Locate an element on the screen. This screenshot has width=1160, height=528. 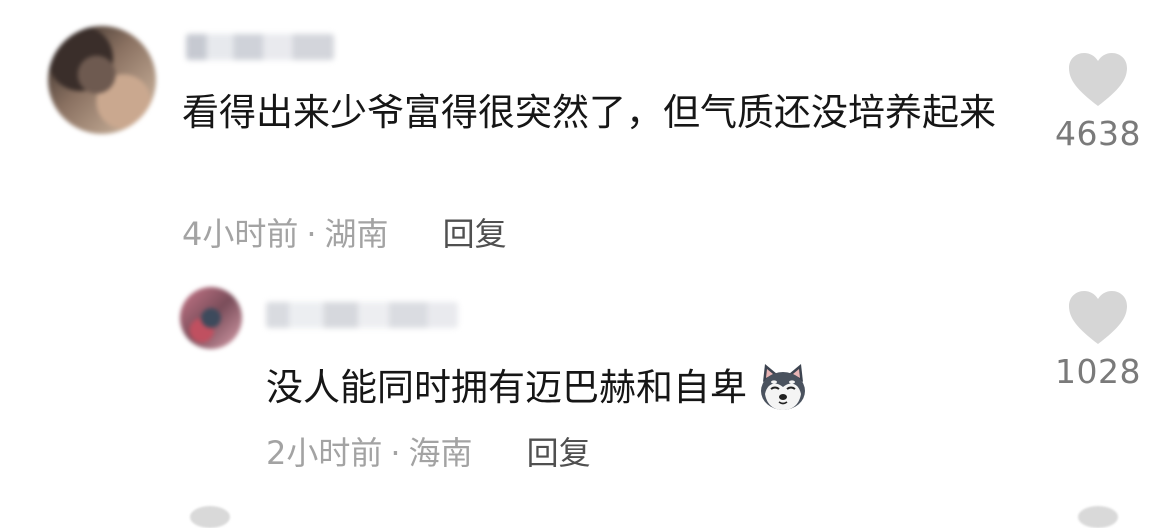
like-count: 1028 is located at coordinates (1098, 371).